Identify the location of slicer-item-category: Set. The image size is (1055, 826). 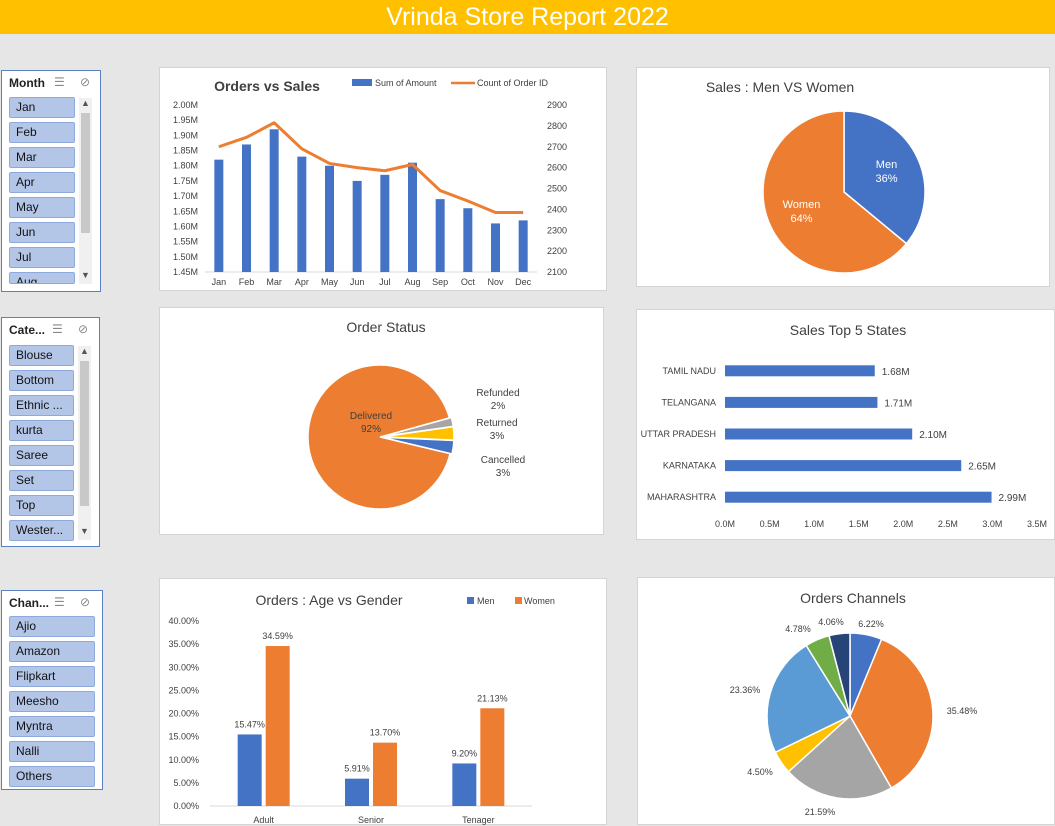
(41, 480).